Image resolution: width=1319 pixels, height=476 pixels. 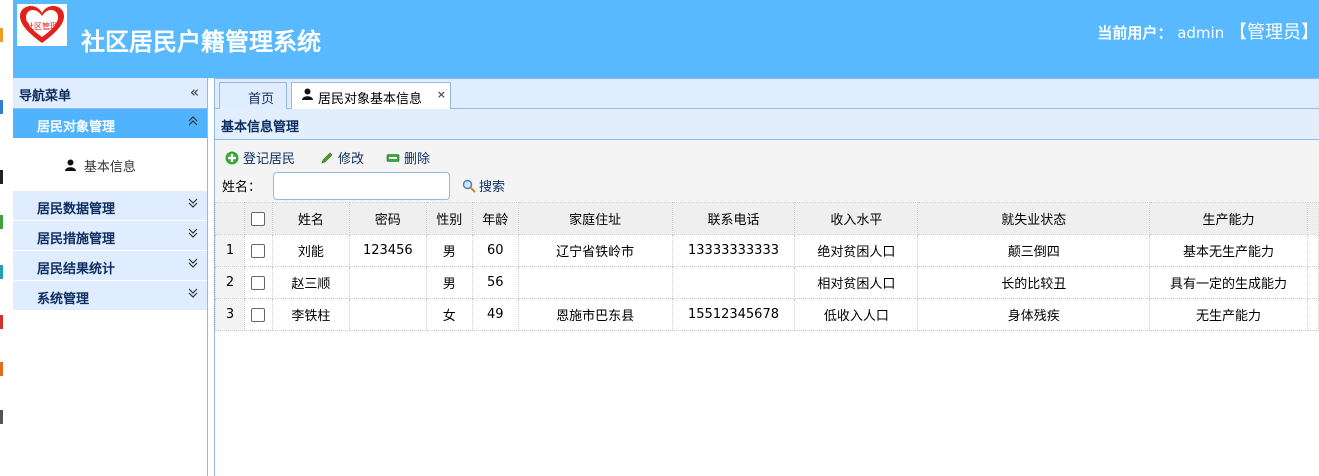 What do you see at coordinates (1208, 31) in the screenshot?
I see `current-user-info: 当前用户： admin 【管理员】` at bounding box center [1208, 31].